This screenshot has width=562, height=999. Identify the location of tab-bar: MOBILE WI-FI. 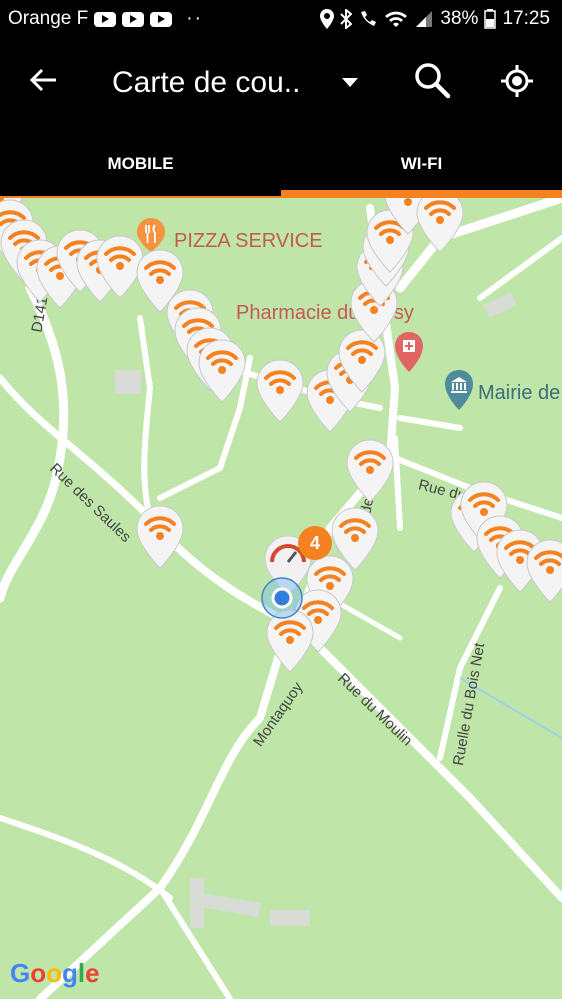
(281, 164).